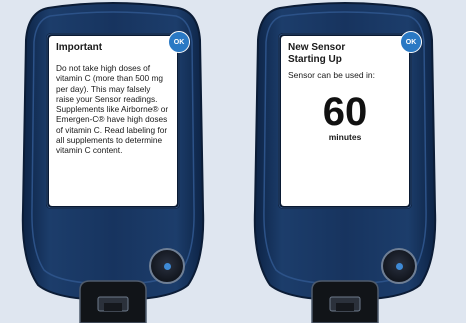 The height and width of the screenshot is (323, 466). I want to click on screen-title: Important, so click(79, 47).